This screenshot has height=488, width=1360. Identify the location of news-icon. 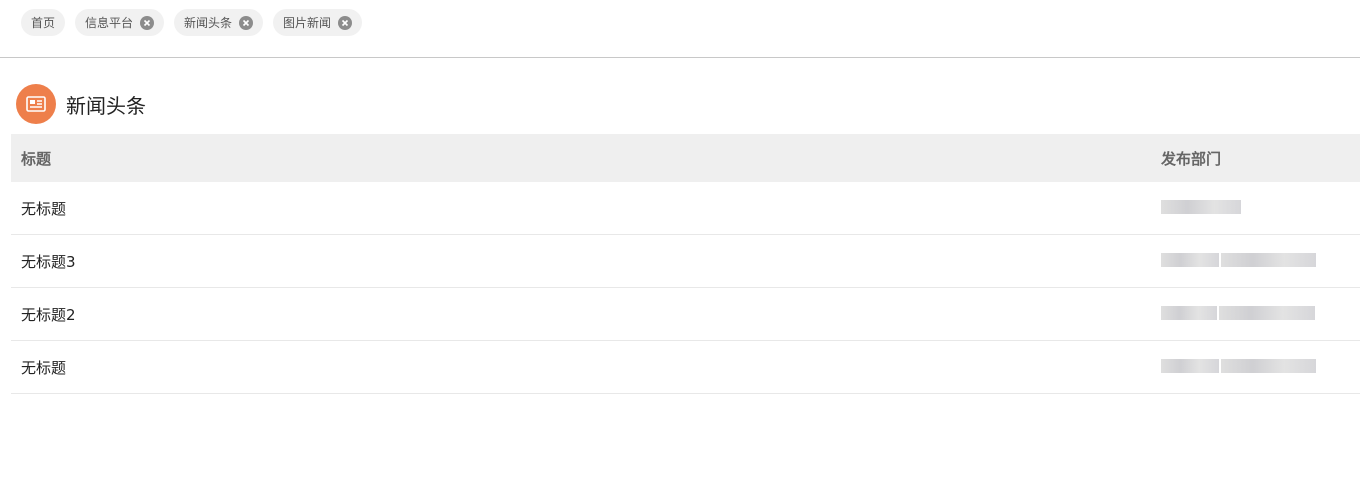
(36, 104).